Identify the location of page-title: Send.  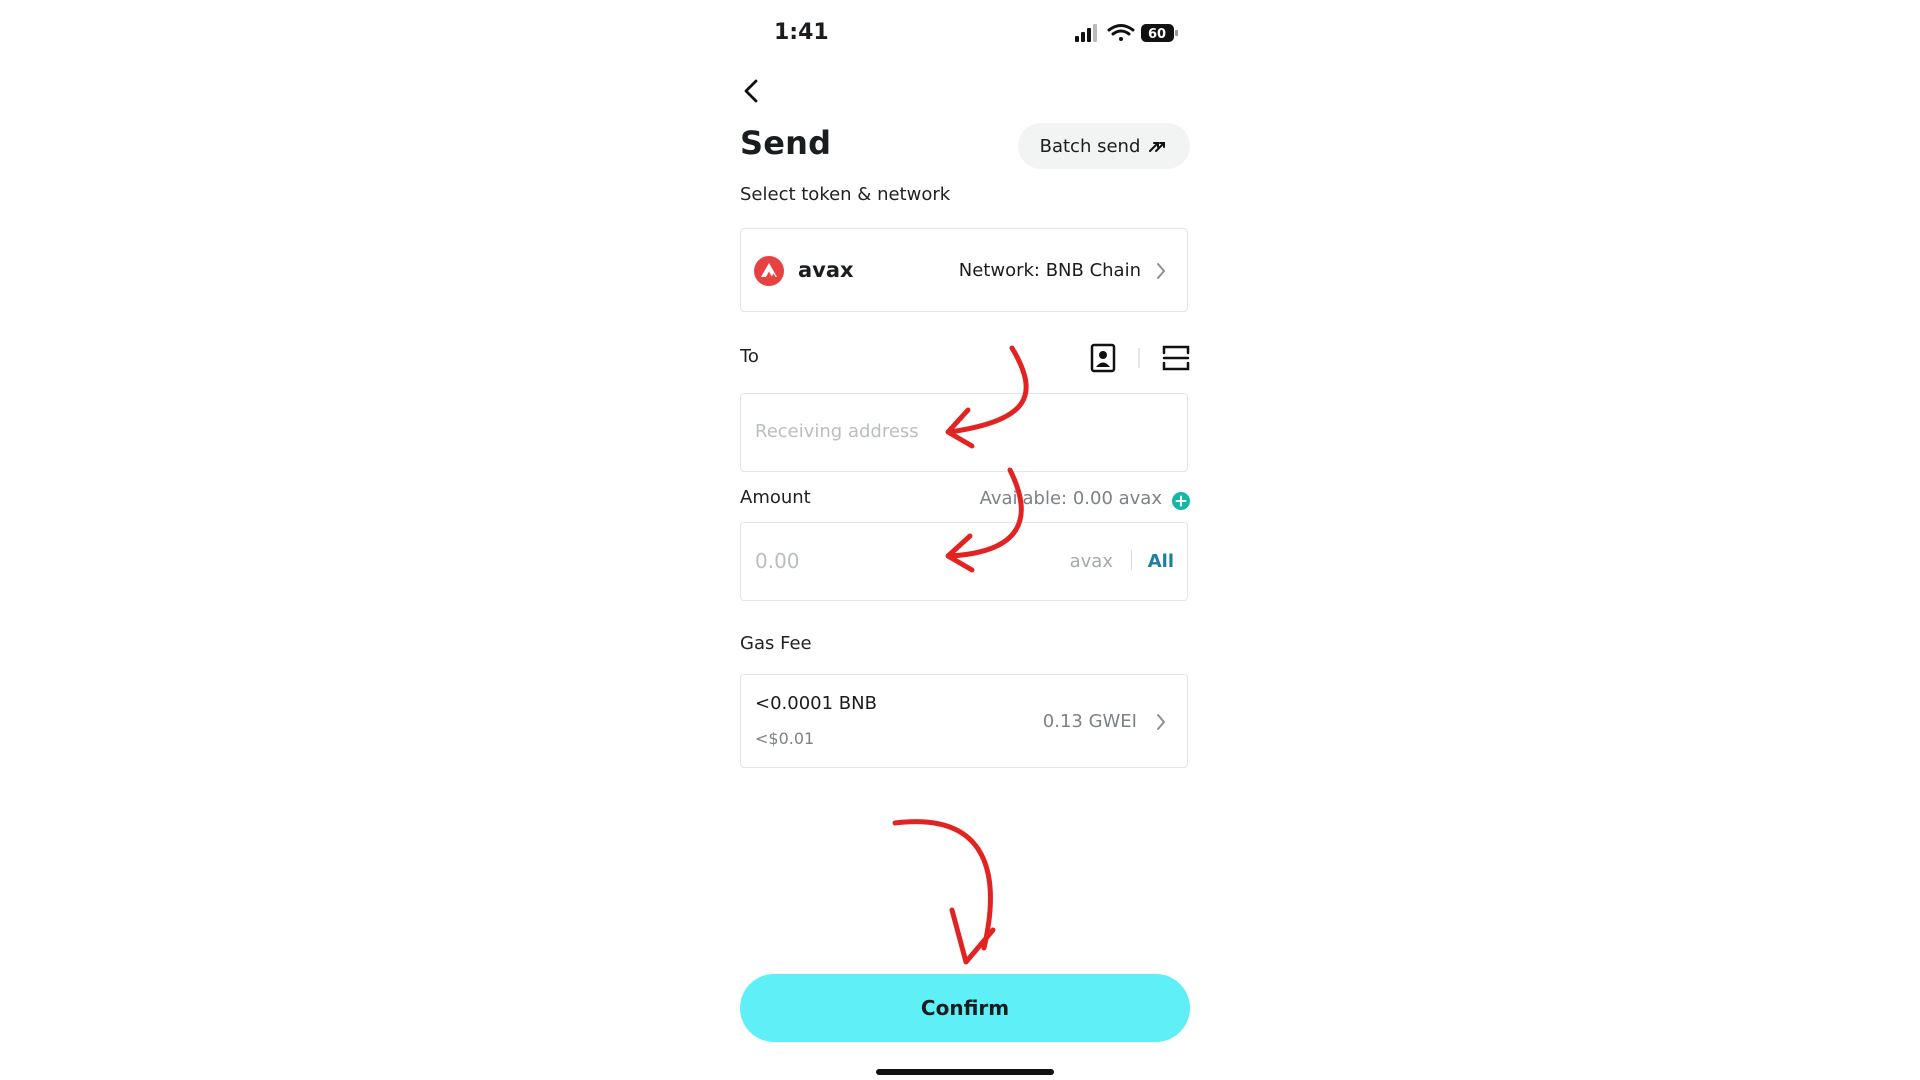
(786, 143).